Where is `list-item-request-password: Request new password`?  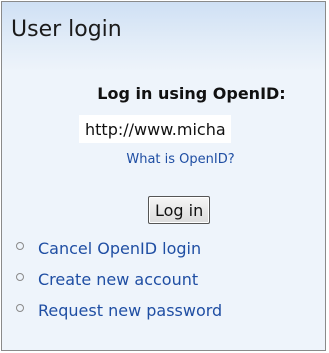
list-item-request-password: Request new password is located at coordinates (119, 310).